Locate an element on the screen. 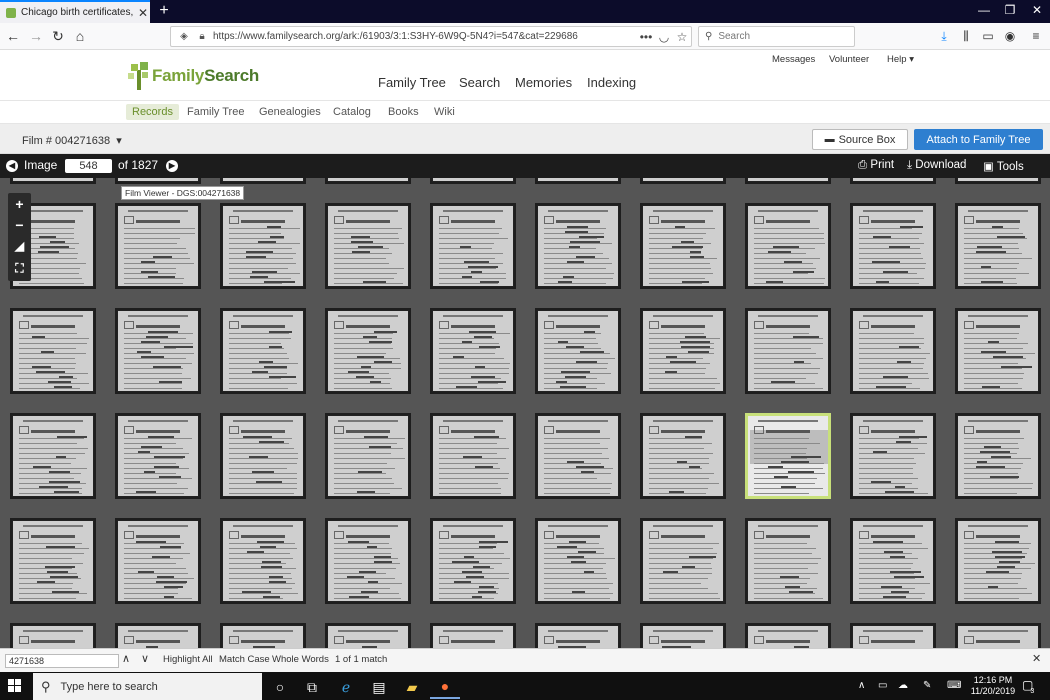  menu-icon: ≡ is located at coordinates (1036, 36).